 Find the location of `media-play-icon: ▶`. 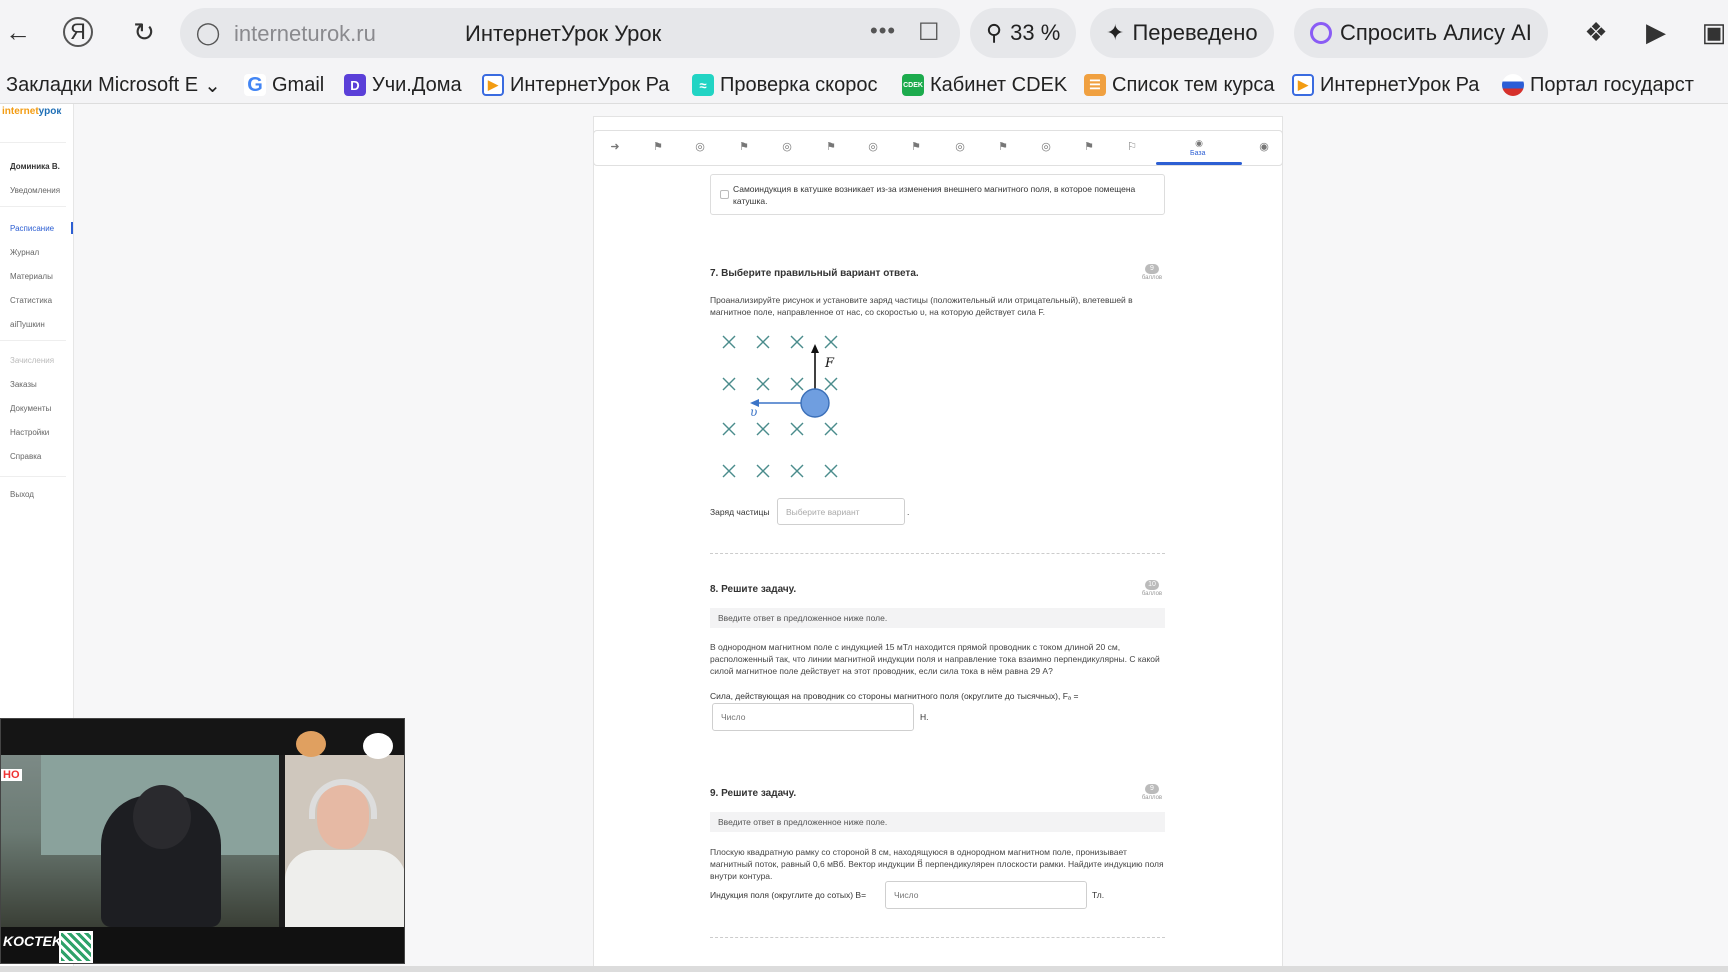

media-play-icon: ▶ is located at coordinates (1656, 32).